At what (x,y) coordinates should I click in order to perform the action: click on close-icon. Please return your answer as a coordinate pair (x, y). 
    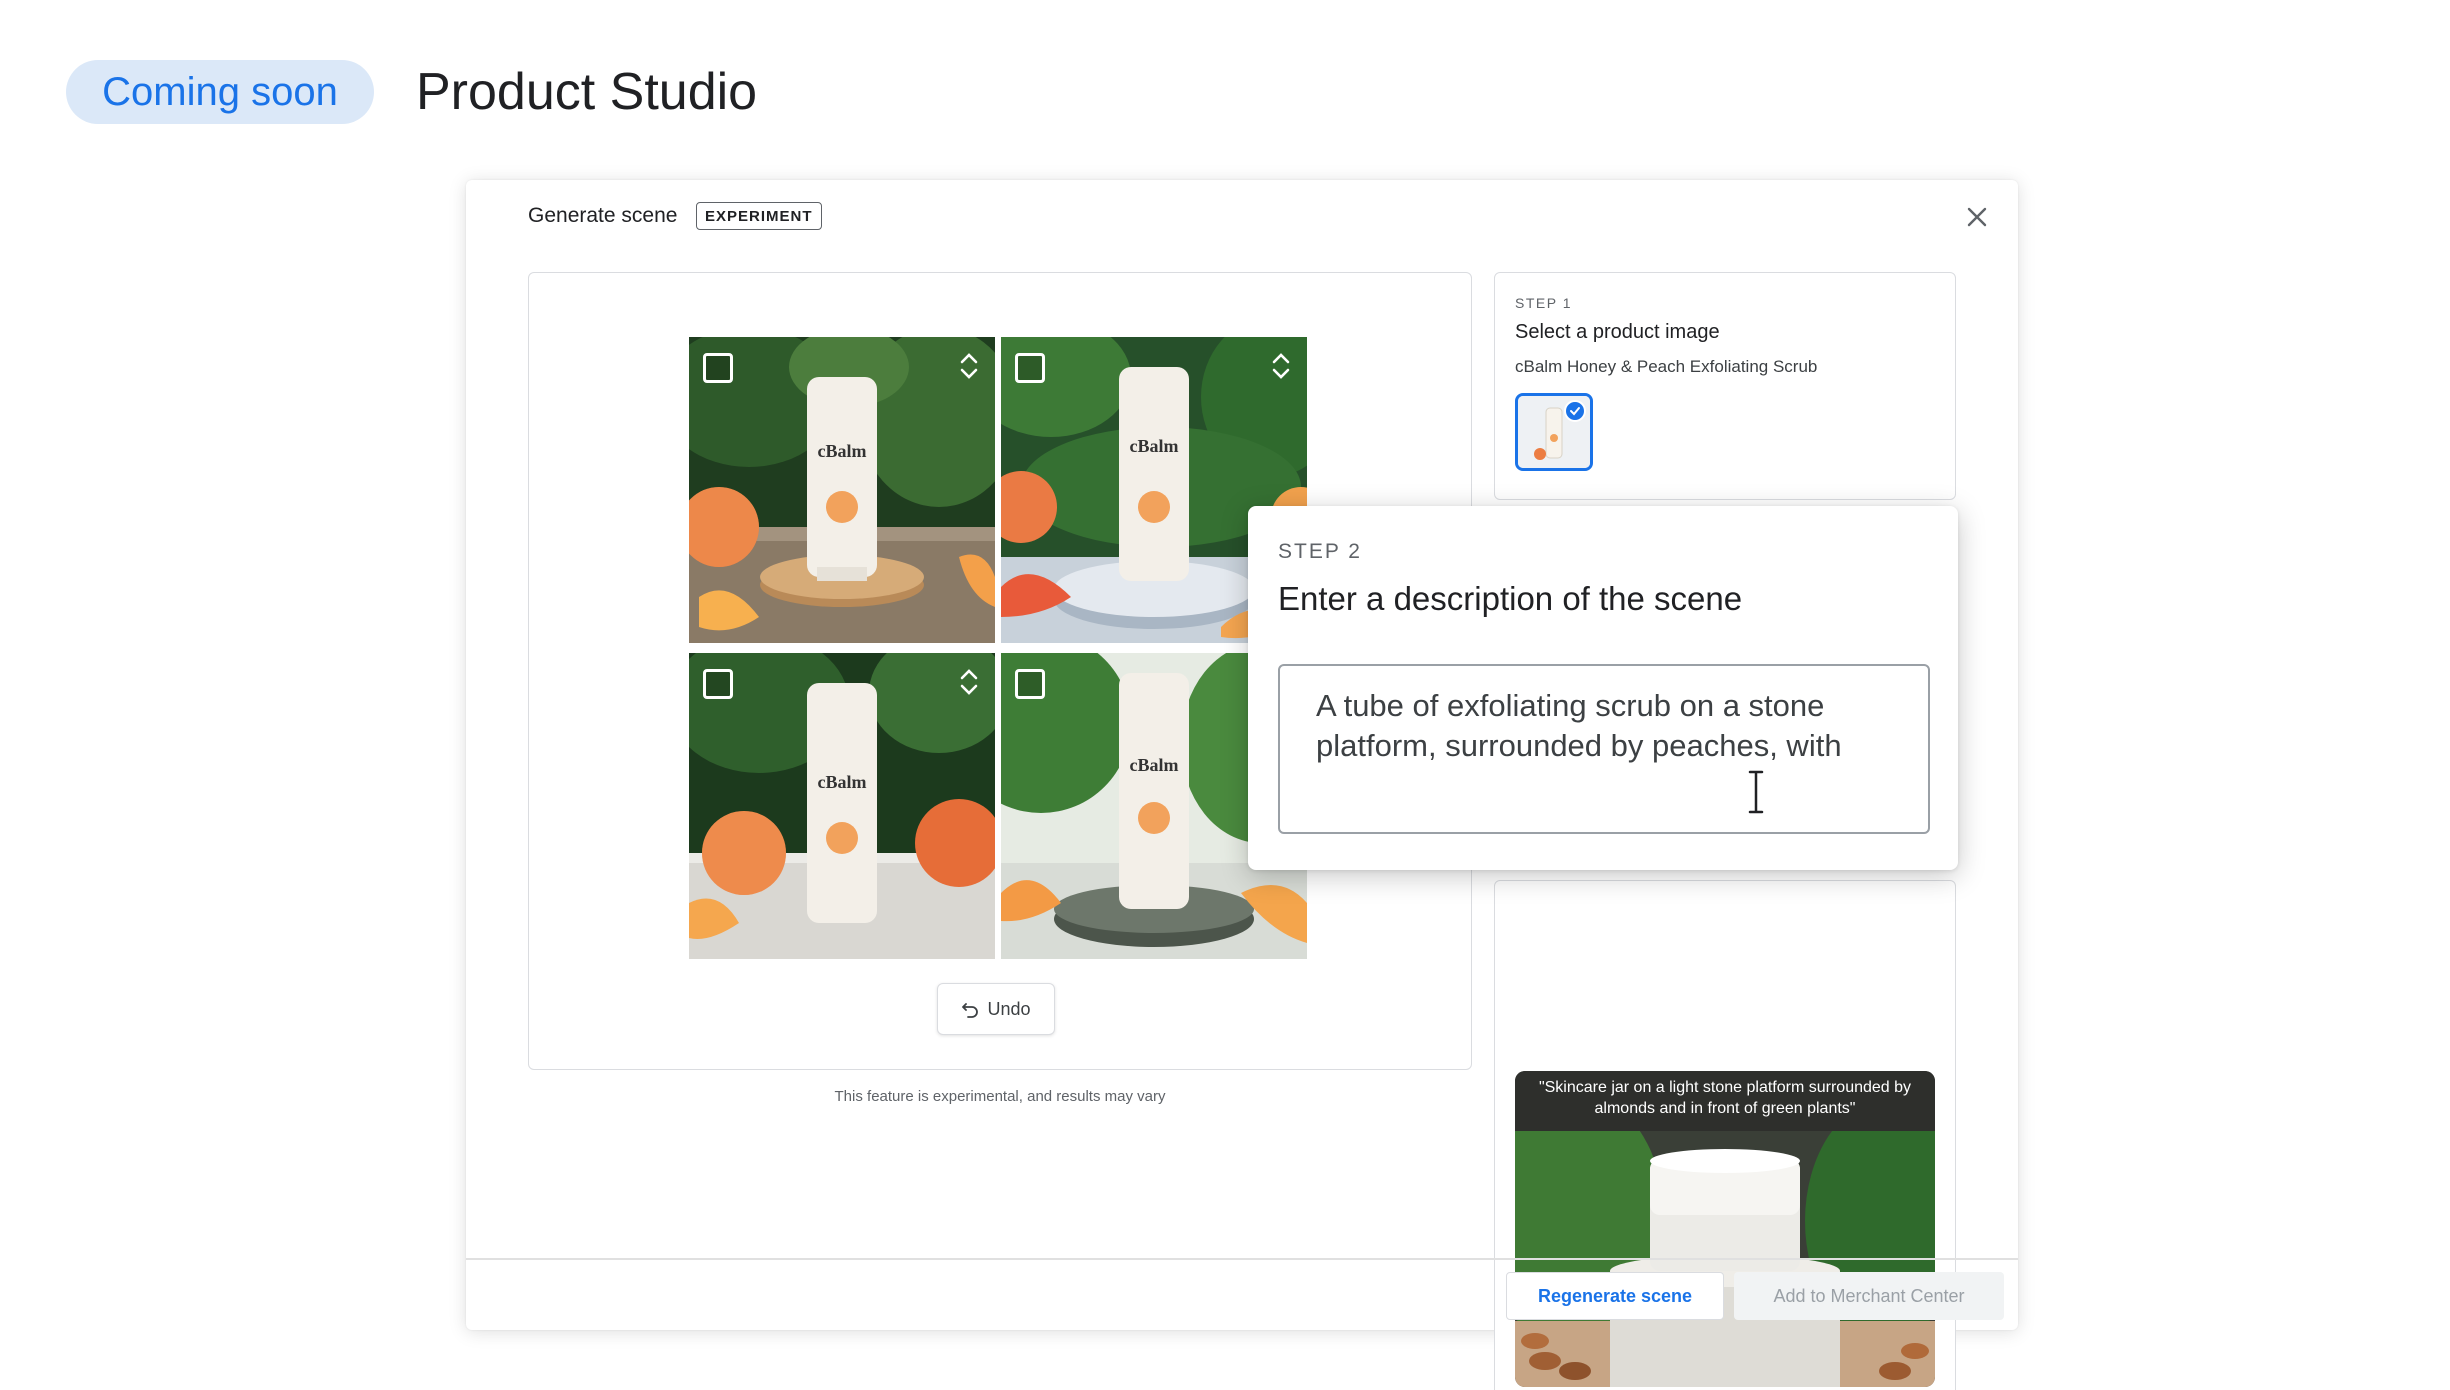
    Looking at the image, I should click on (1977, 217).